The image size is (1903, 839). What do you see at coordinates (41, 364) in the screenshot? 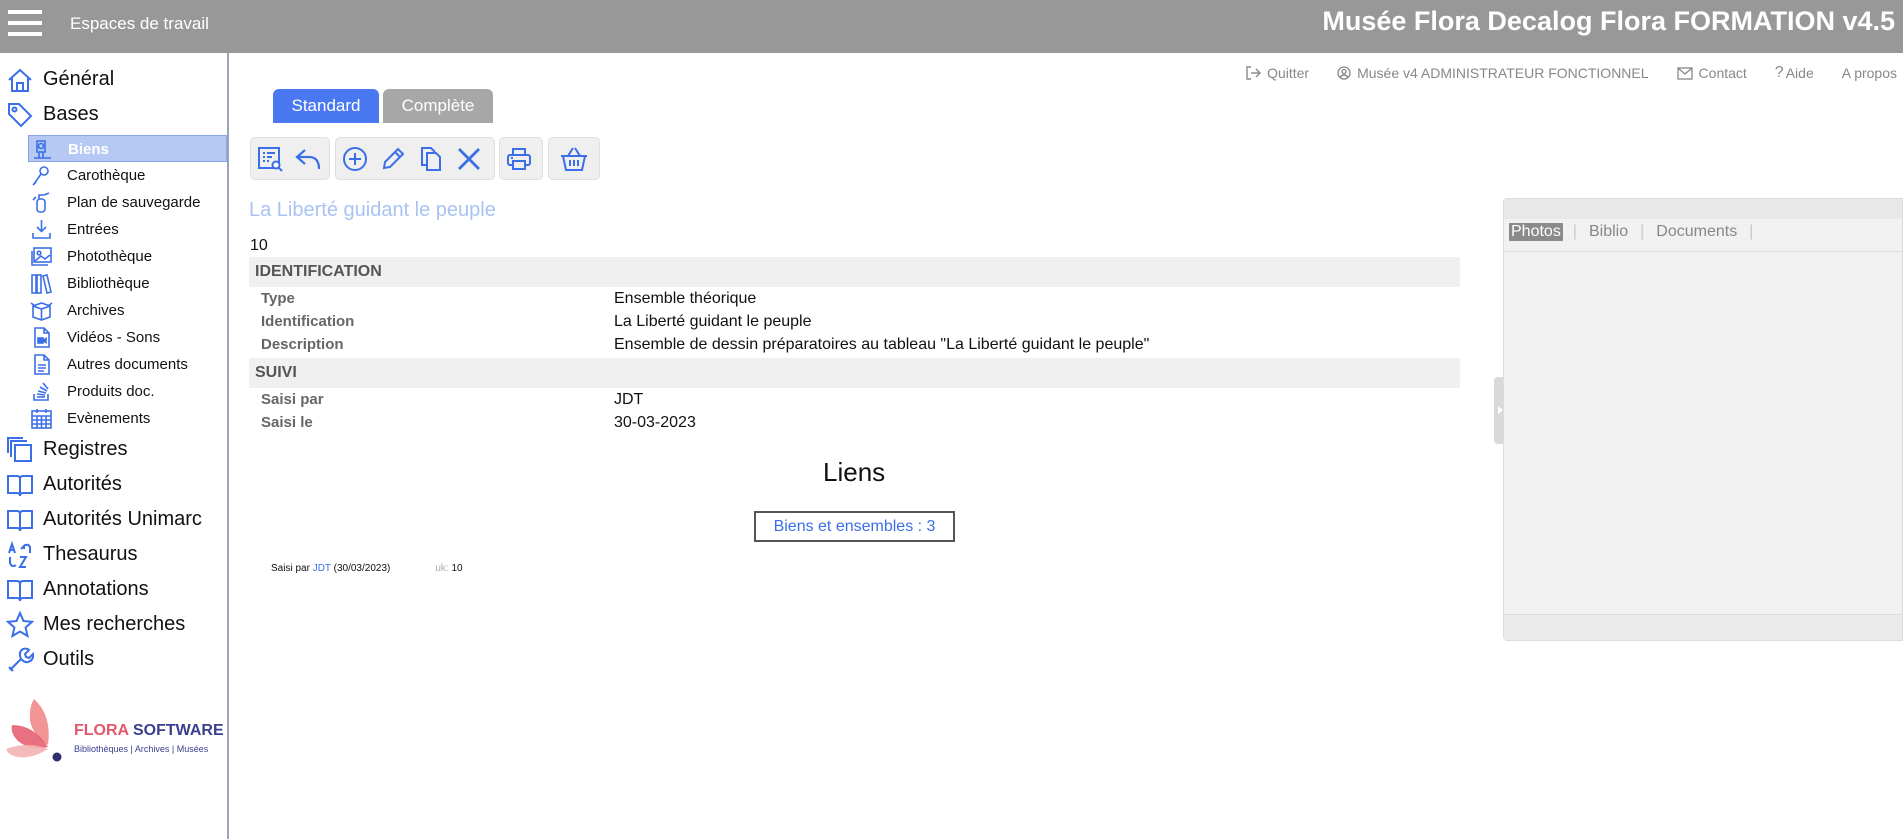
I see `document-icon` at bounding box center [41, 364].